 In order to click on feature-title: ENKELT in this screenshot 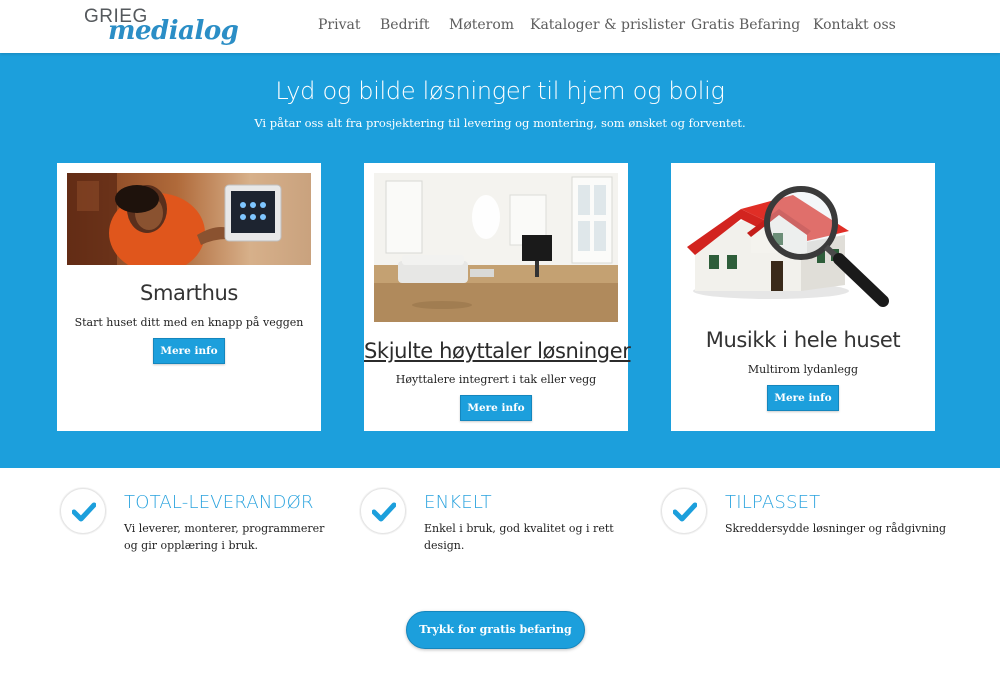, I will do `click(458, 502)`.